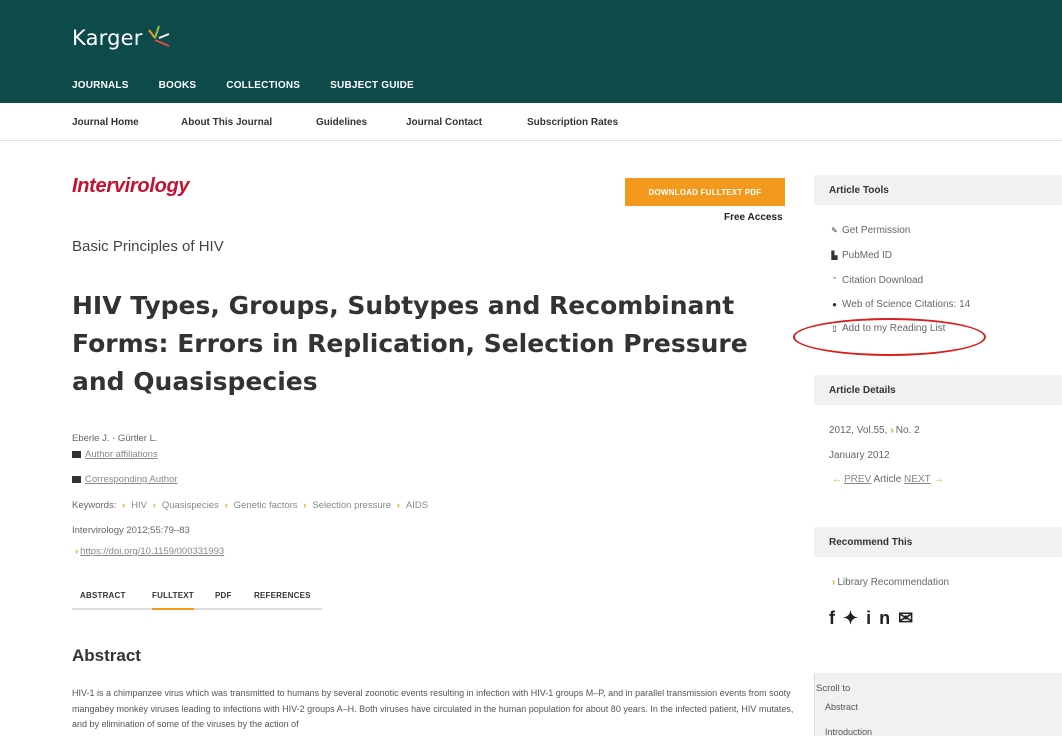 The image size is (1062, 736). Describe the element at coordinates (223, 595) in the screenshot. I see `tab-pdf: PDF` at that location.